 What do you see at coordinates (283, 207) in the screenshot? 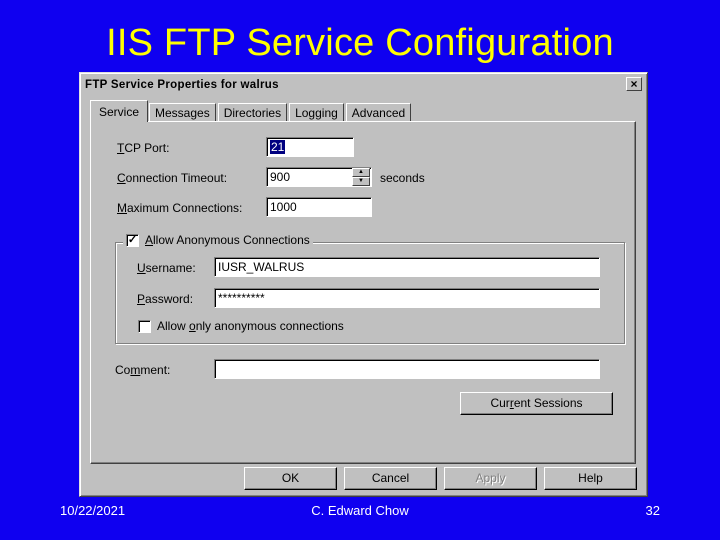
I see `max-connections-value: 1000` at bounding box center [283, 207].